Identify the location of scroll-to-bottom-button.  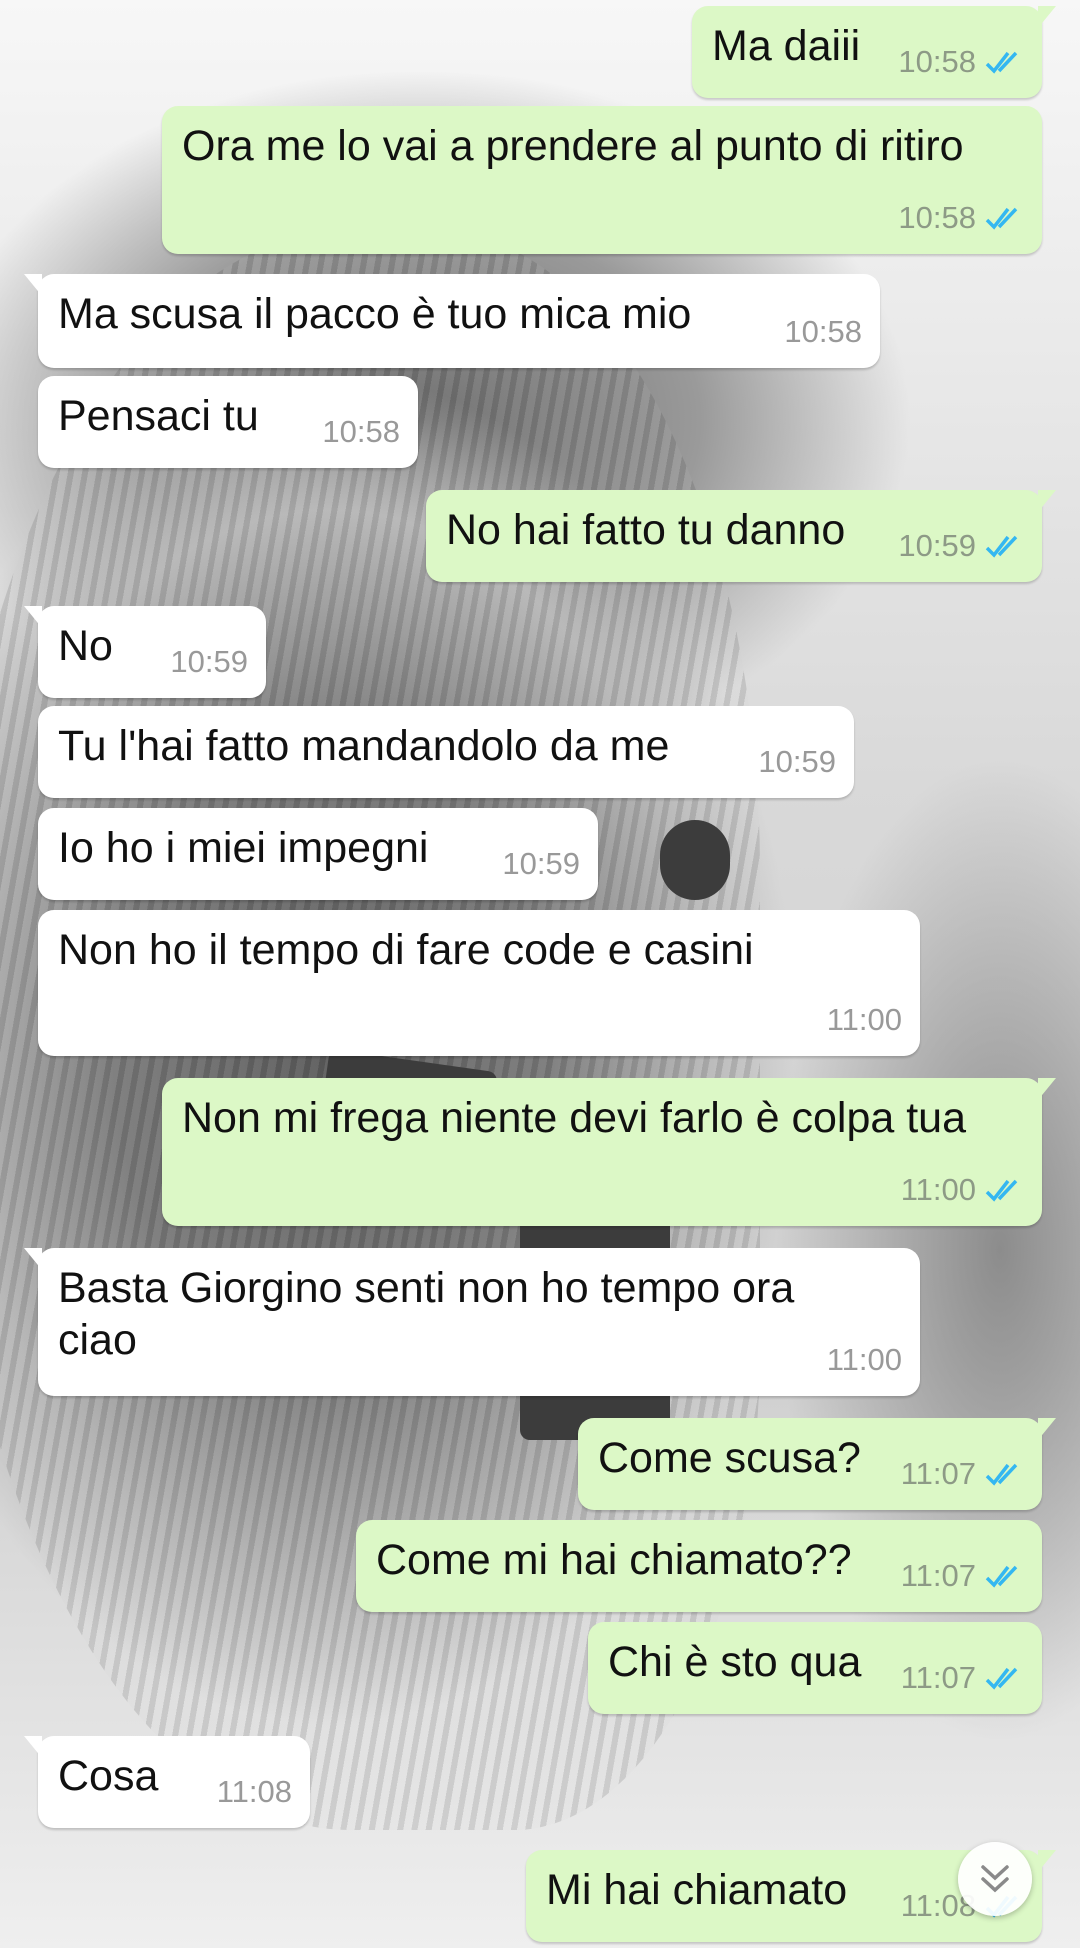
(995, 1879).